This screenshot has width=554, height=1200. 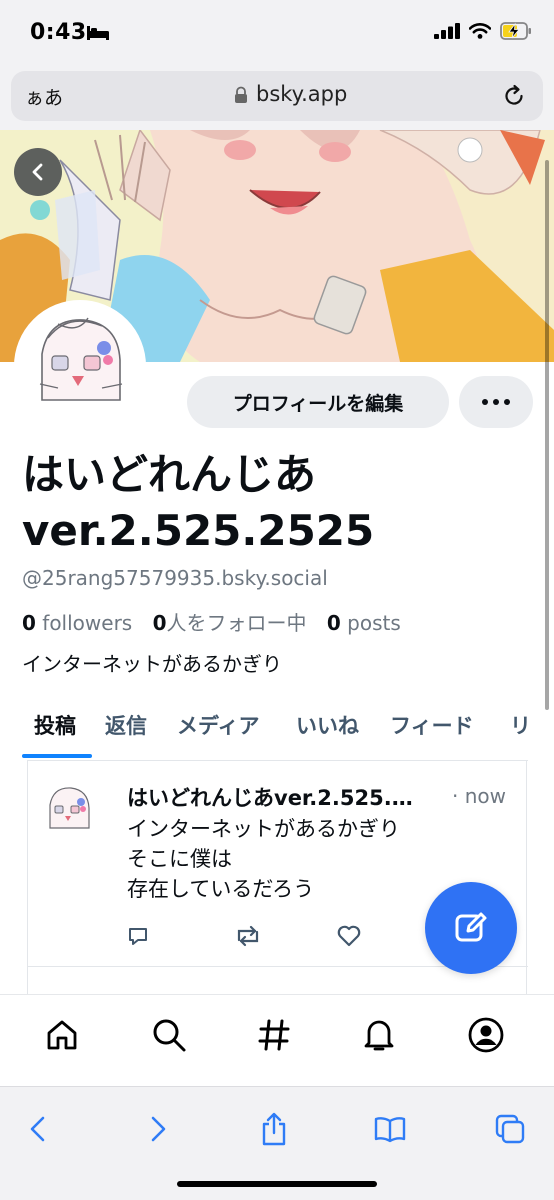 I want to click on following-stat: 0人をフォロー中, so click(x=230, y=623).